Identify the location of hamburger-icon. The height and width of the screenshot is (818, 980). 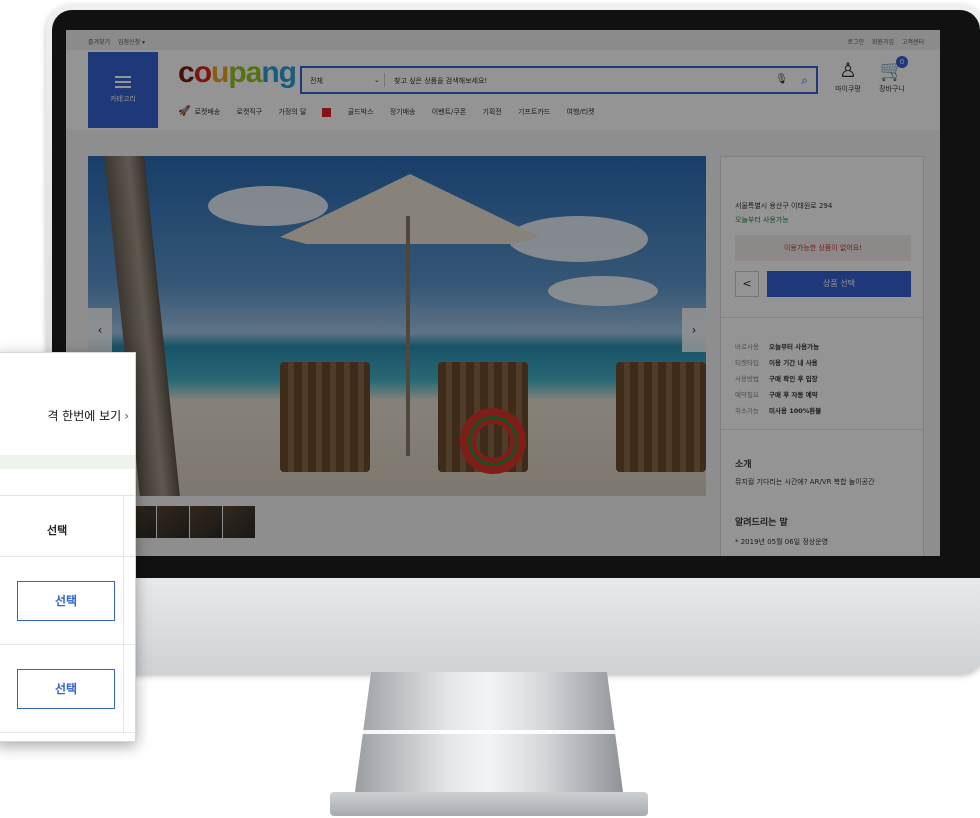
(123, 82).